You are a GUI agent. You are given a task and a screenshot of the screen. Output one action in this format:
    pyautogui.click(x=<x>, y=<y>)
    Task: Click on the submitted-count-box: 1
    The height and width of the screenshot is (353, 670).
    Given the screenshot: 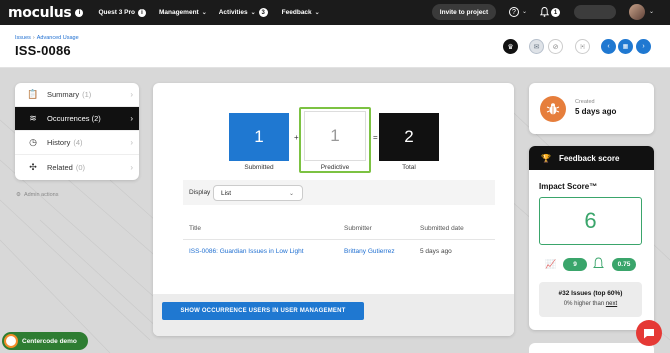 What is the action you would take?
    pyautogui.click(x=259, y=137)
    